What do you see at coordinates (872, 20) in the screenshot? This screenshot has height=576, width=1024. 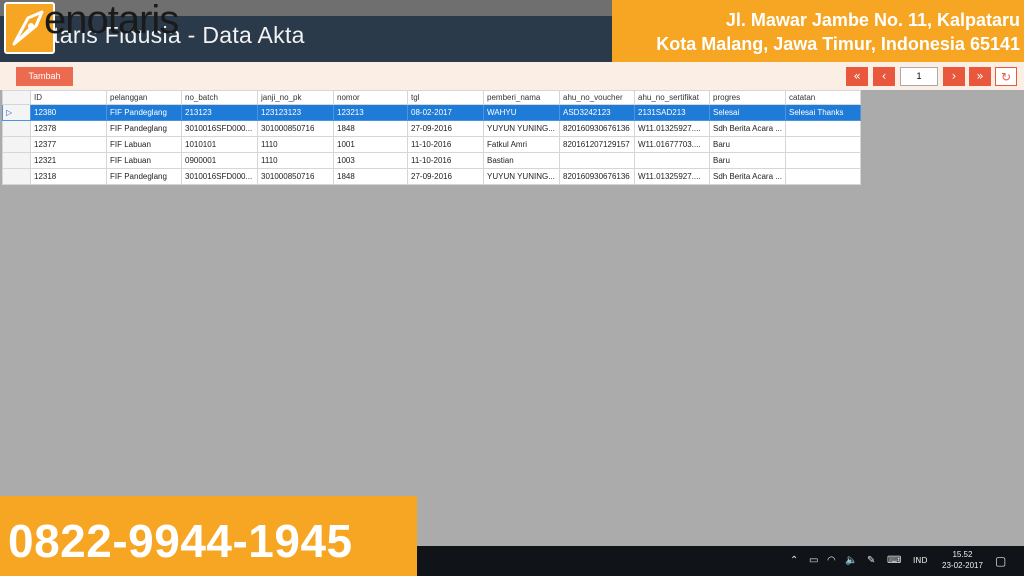 I see `address-line-1: Jl. Mawar Jambe No. 11, Kalpataru` at bounding box center [872, 20].